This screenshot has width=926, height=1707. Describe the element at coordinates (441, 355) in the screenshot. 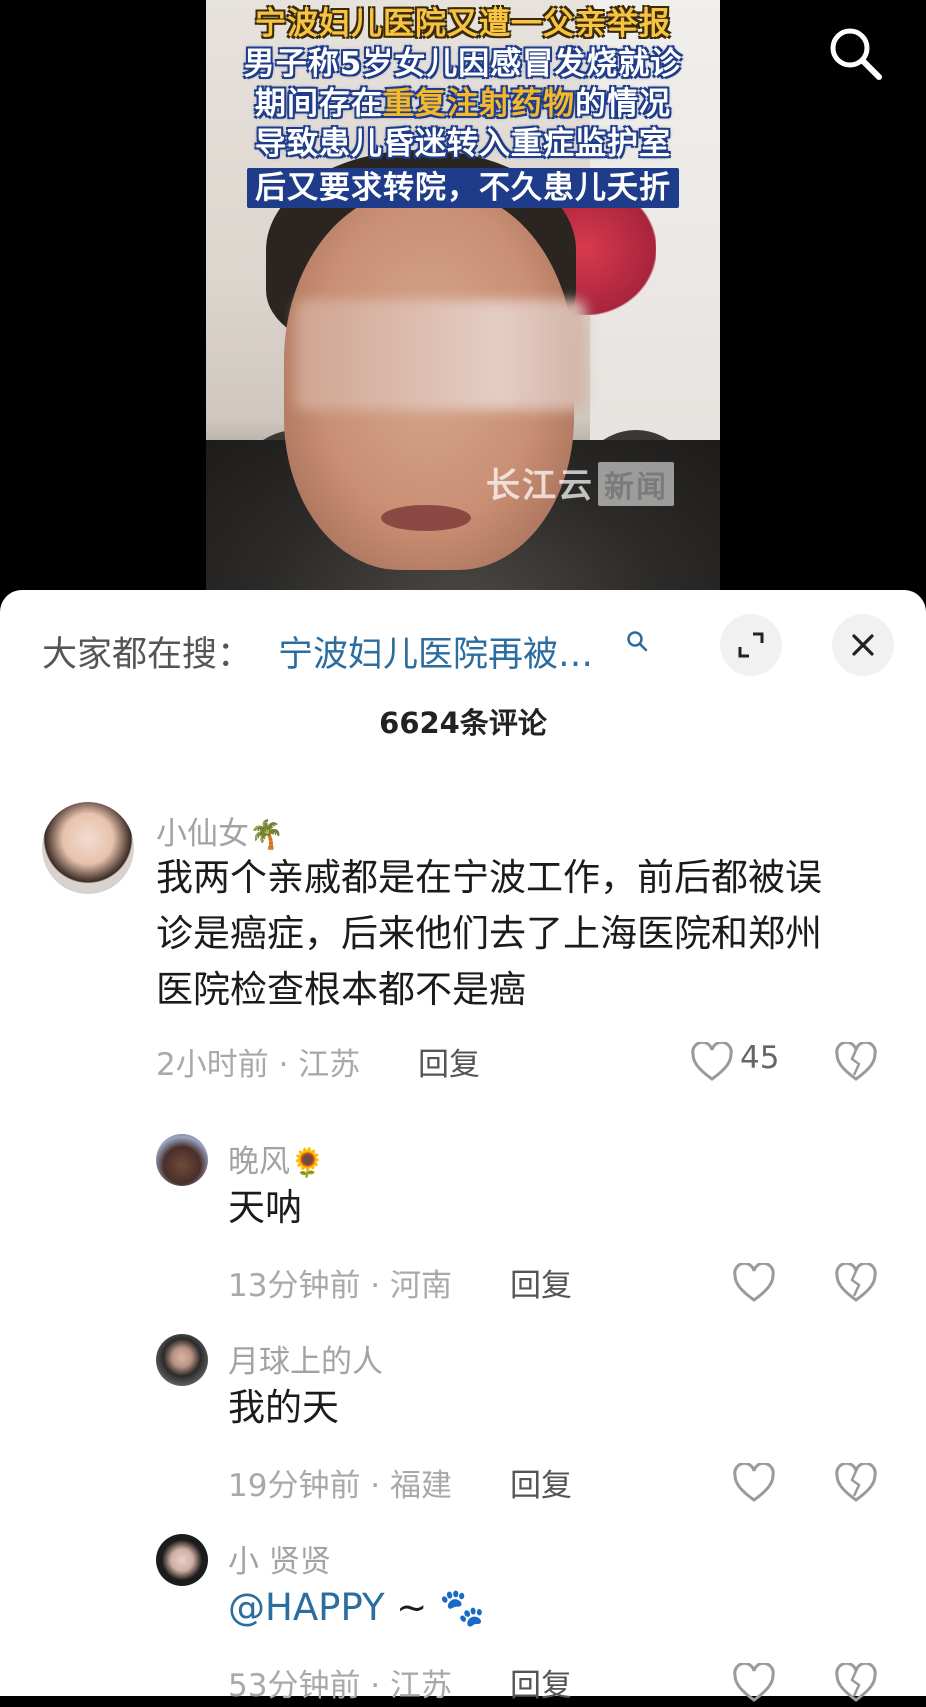

I see `face-blur-mask` at that location.